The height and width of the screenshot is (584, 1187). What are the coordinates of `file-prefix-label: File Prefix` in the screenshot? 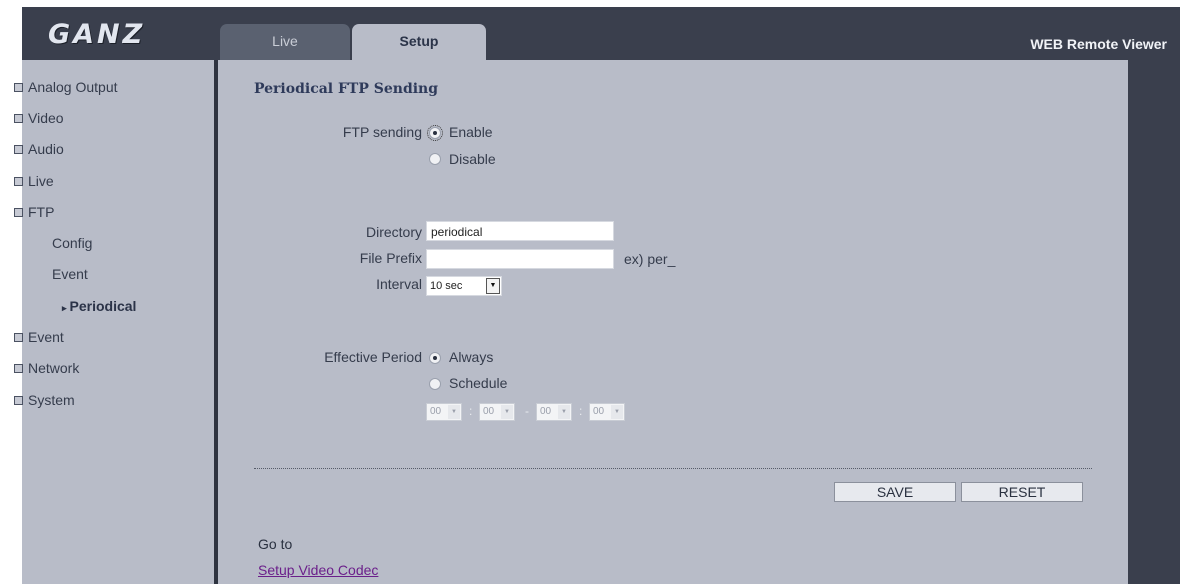 It's located at (390, 258).